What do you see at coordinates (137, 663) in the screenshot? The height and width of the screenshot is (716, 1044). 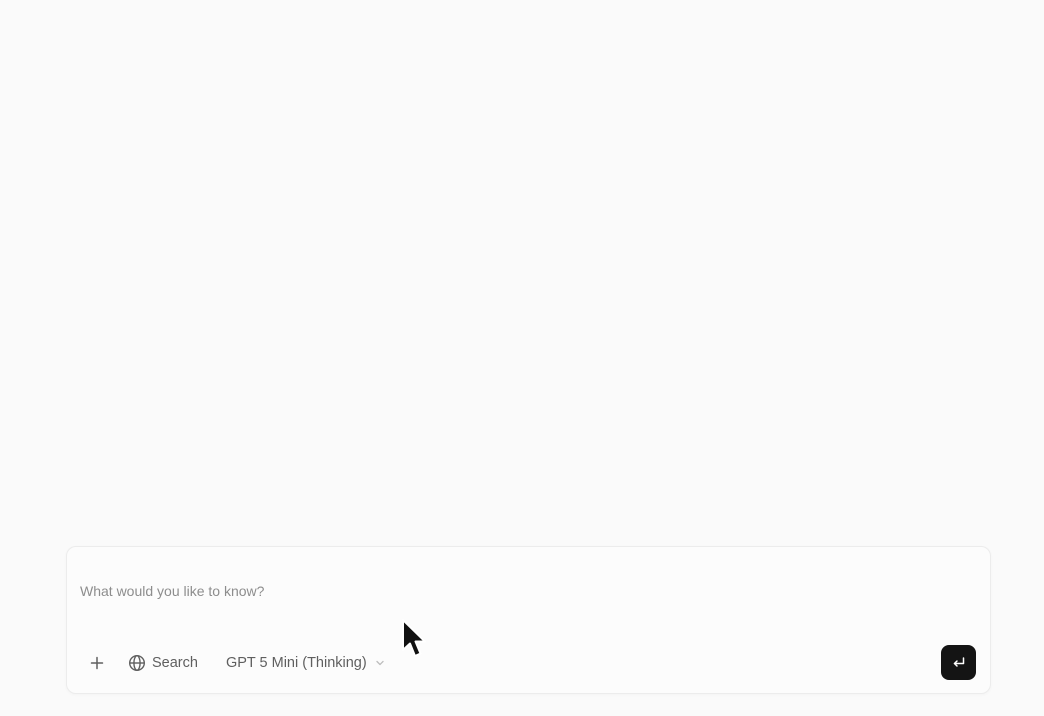 I see `globe-icon` at bounding box center [137, 663].